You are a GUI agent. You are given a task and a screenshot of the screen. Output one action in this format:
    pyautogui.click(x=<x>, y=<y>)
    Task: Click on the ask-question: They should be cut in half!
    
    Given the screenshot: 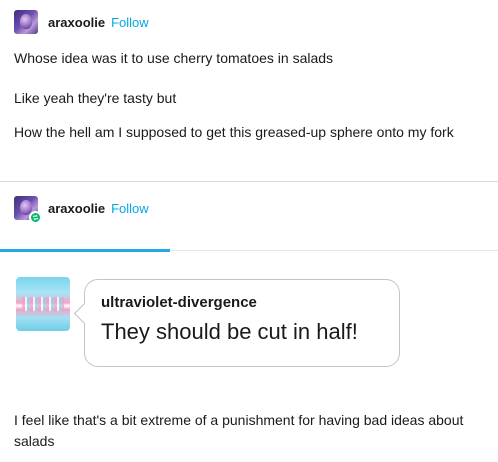 What is the action you would take?
    pyautogui.click(x=229, y=331)
    